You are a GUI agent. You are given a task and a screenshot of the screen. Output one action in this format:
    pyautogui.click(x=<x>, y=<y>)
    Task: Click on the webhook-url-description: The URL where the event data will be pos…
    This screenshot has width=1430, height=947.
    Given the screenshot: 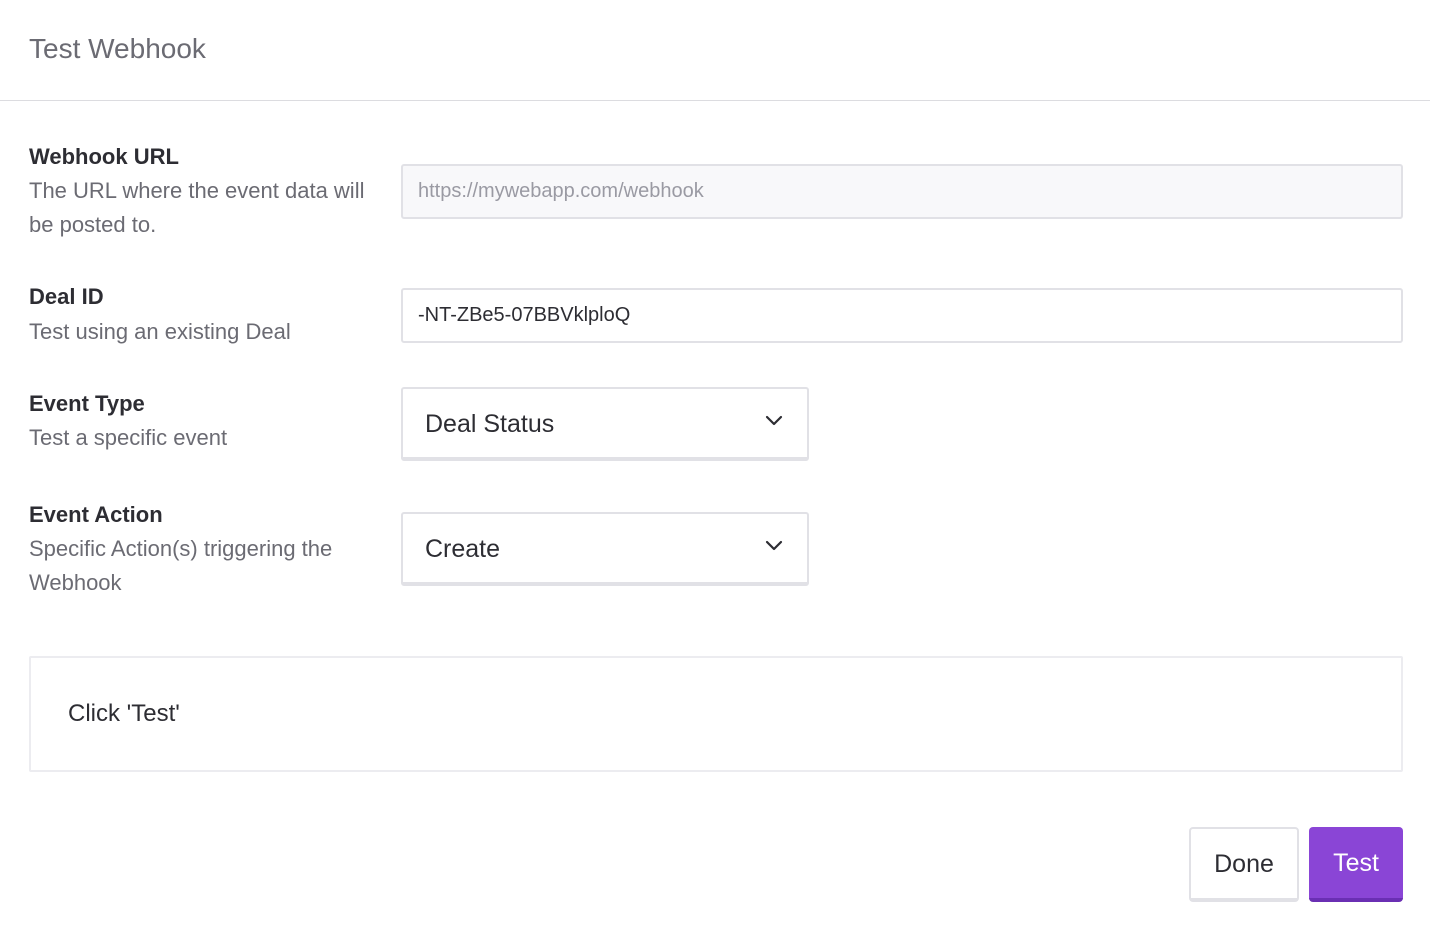 What is the action you would take?
    pyautogui.click(x=197, y=207)
    